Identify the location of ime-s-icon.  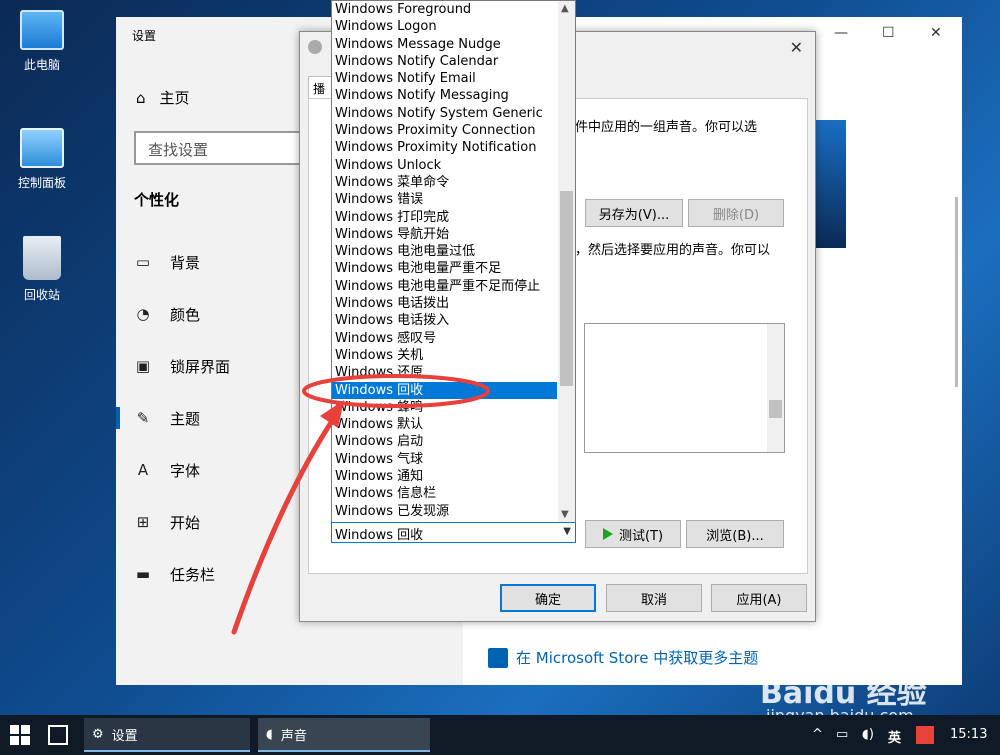
(925, 735).